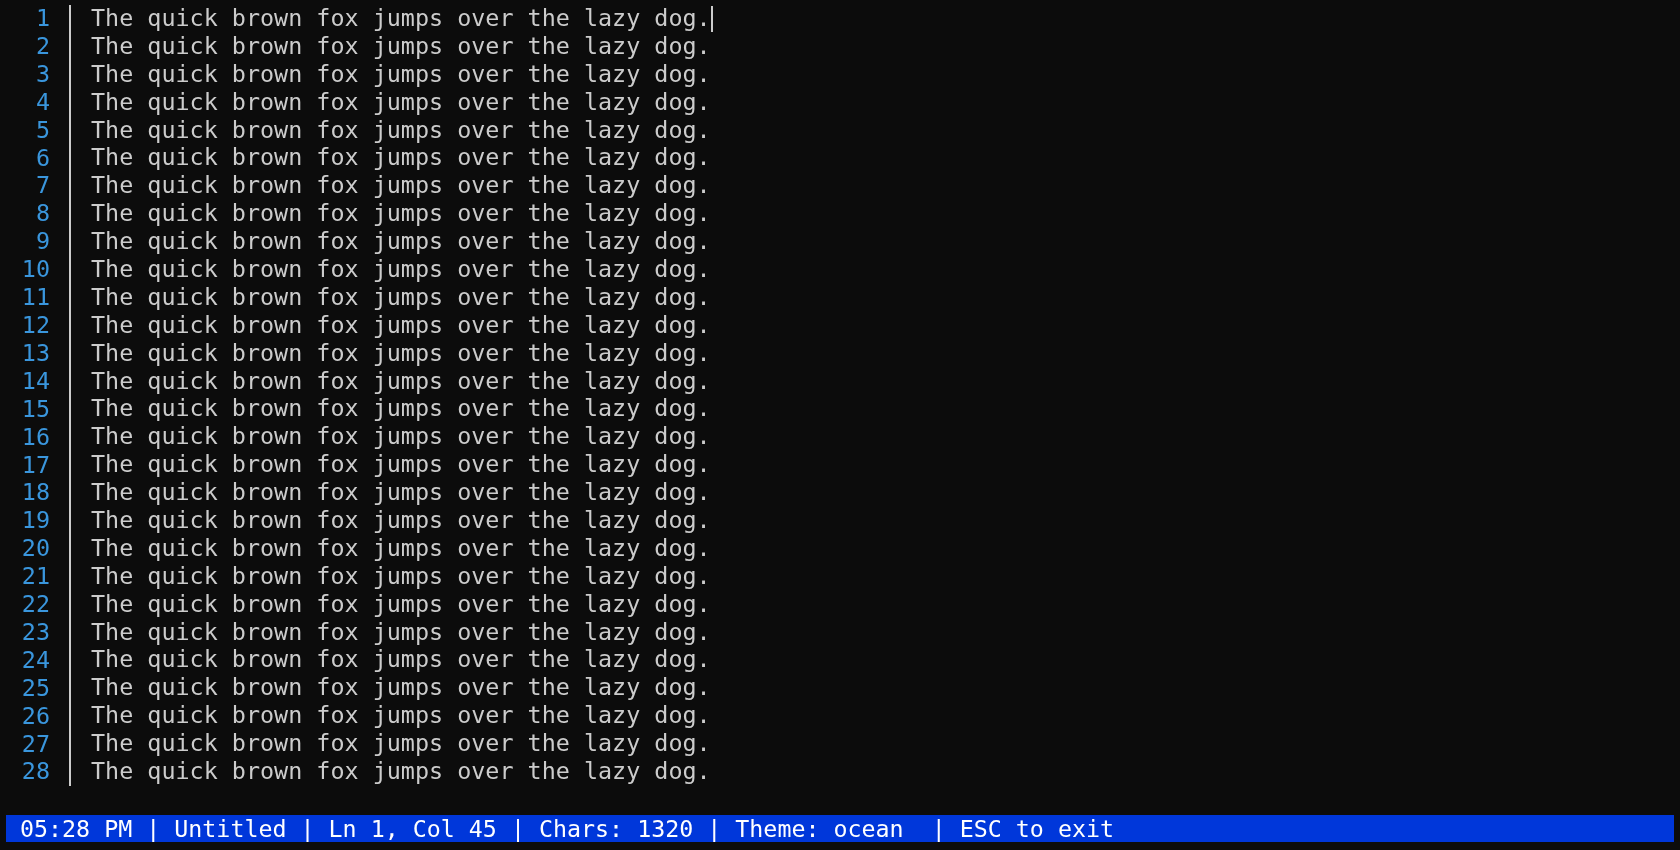 This screenshot has height=850, width=1680. What do you see at coordinates (35, 577) in the screenshot?
I see `line-number: 21` at bounding box center [35, 577].